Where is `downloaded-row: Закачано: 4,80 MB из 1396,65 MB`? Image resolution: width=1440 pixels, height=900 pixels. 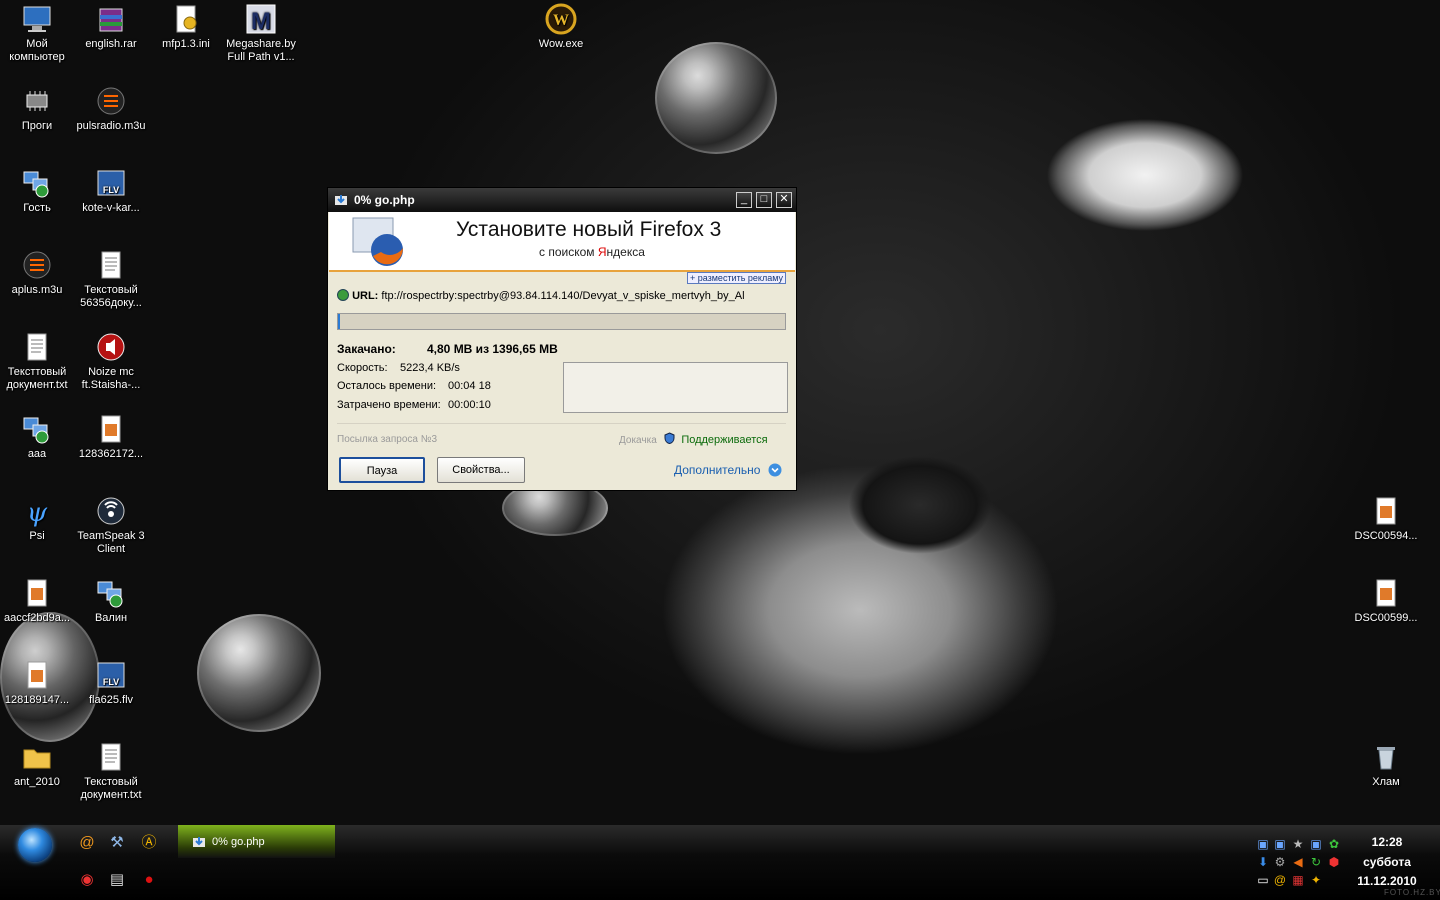 downloaded-row: Закачано: 4,80 MB из 1396,65 MB is located at coordinates (447, 349).